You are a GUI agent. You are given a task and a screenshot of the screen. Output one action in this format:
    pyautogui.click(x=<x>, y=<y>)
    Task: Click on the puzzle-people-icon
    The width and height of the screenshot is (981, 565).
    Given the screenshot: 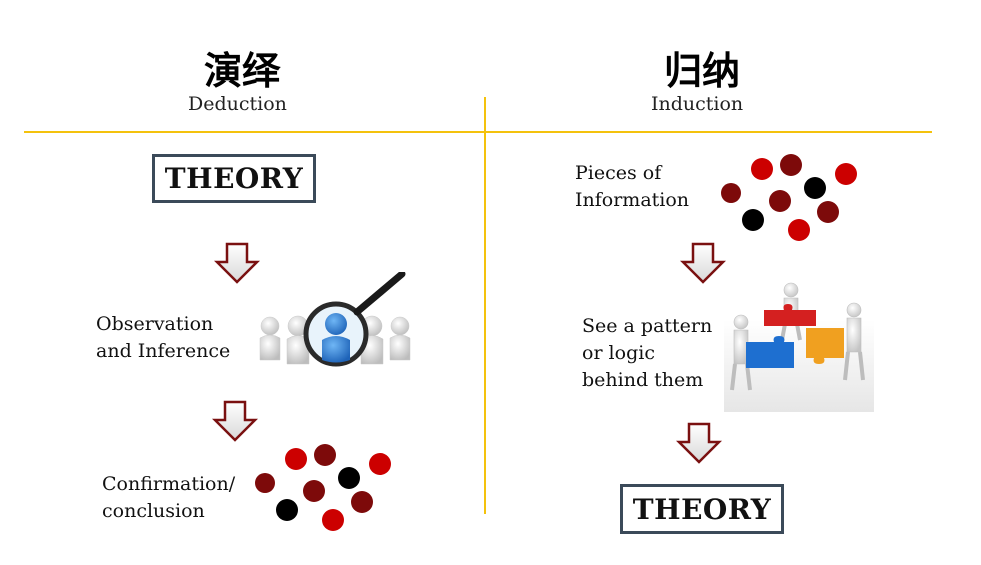 What is the action you would take?
    pyautogui.click(x=799, y=347)
    